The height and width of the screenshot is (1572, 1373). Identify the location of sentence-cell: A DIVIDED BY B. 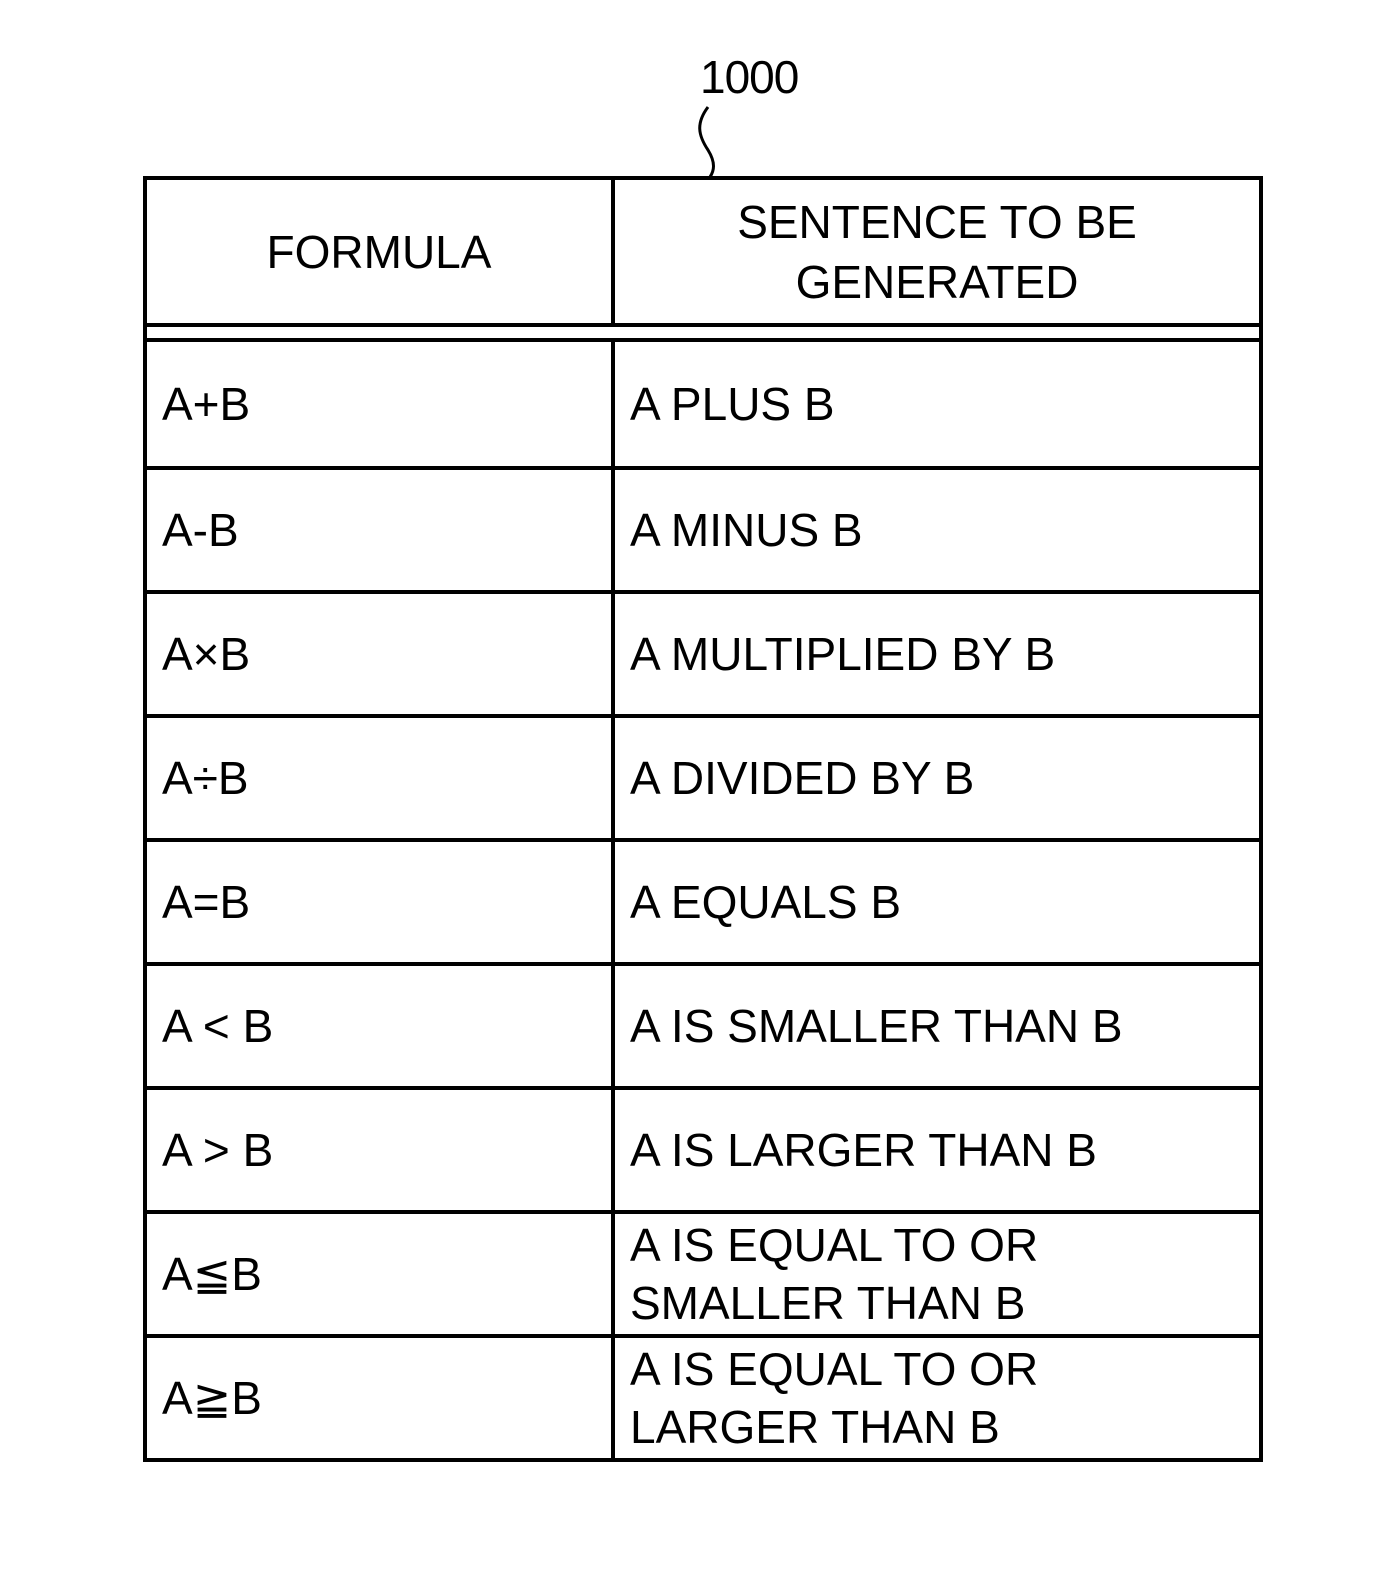
(802, 778).